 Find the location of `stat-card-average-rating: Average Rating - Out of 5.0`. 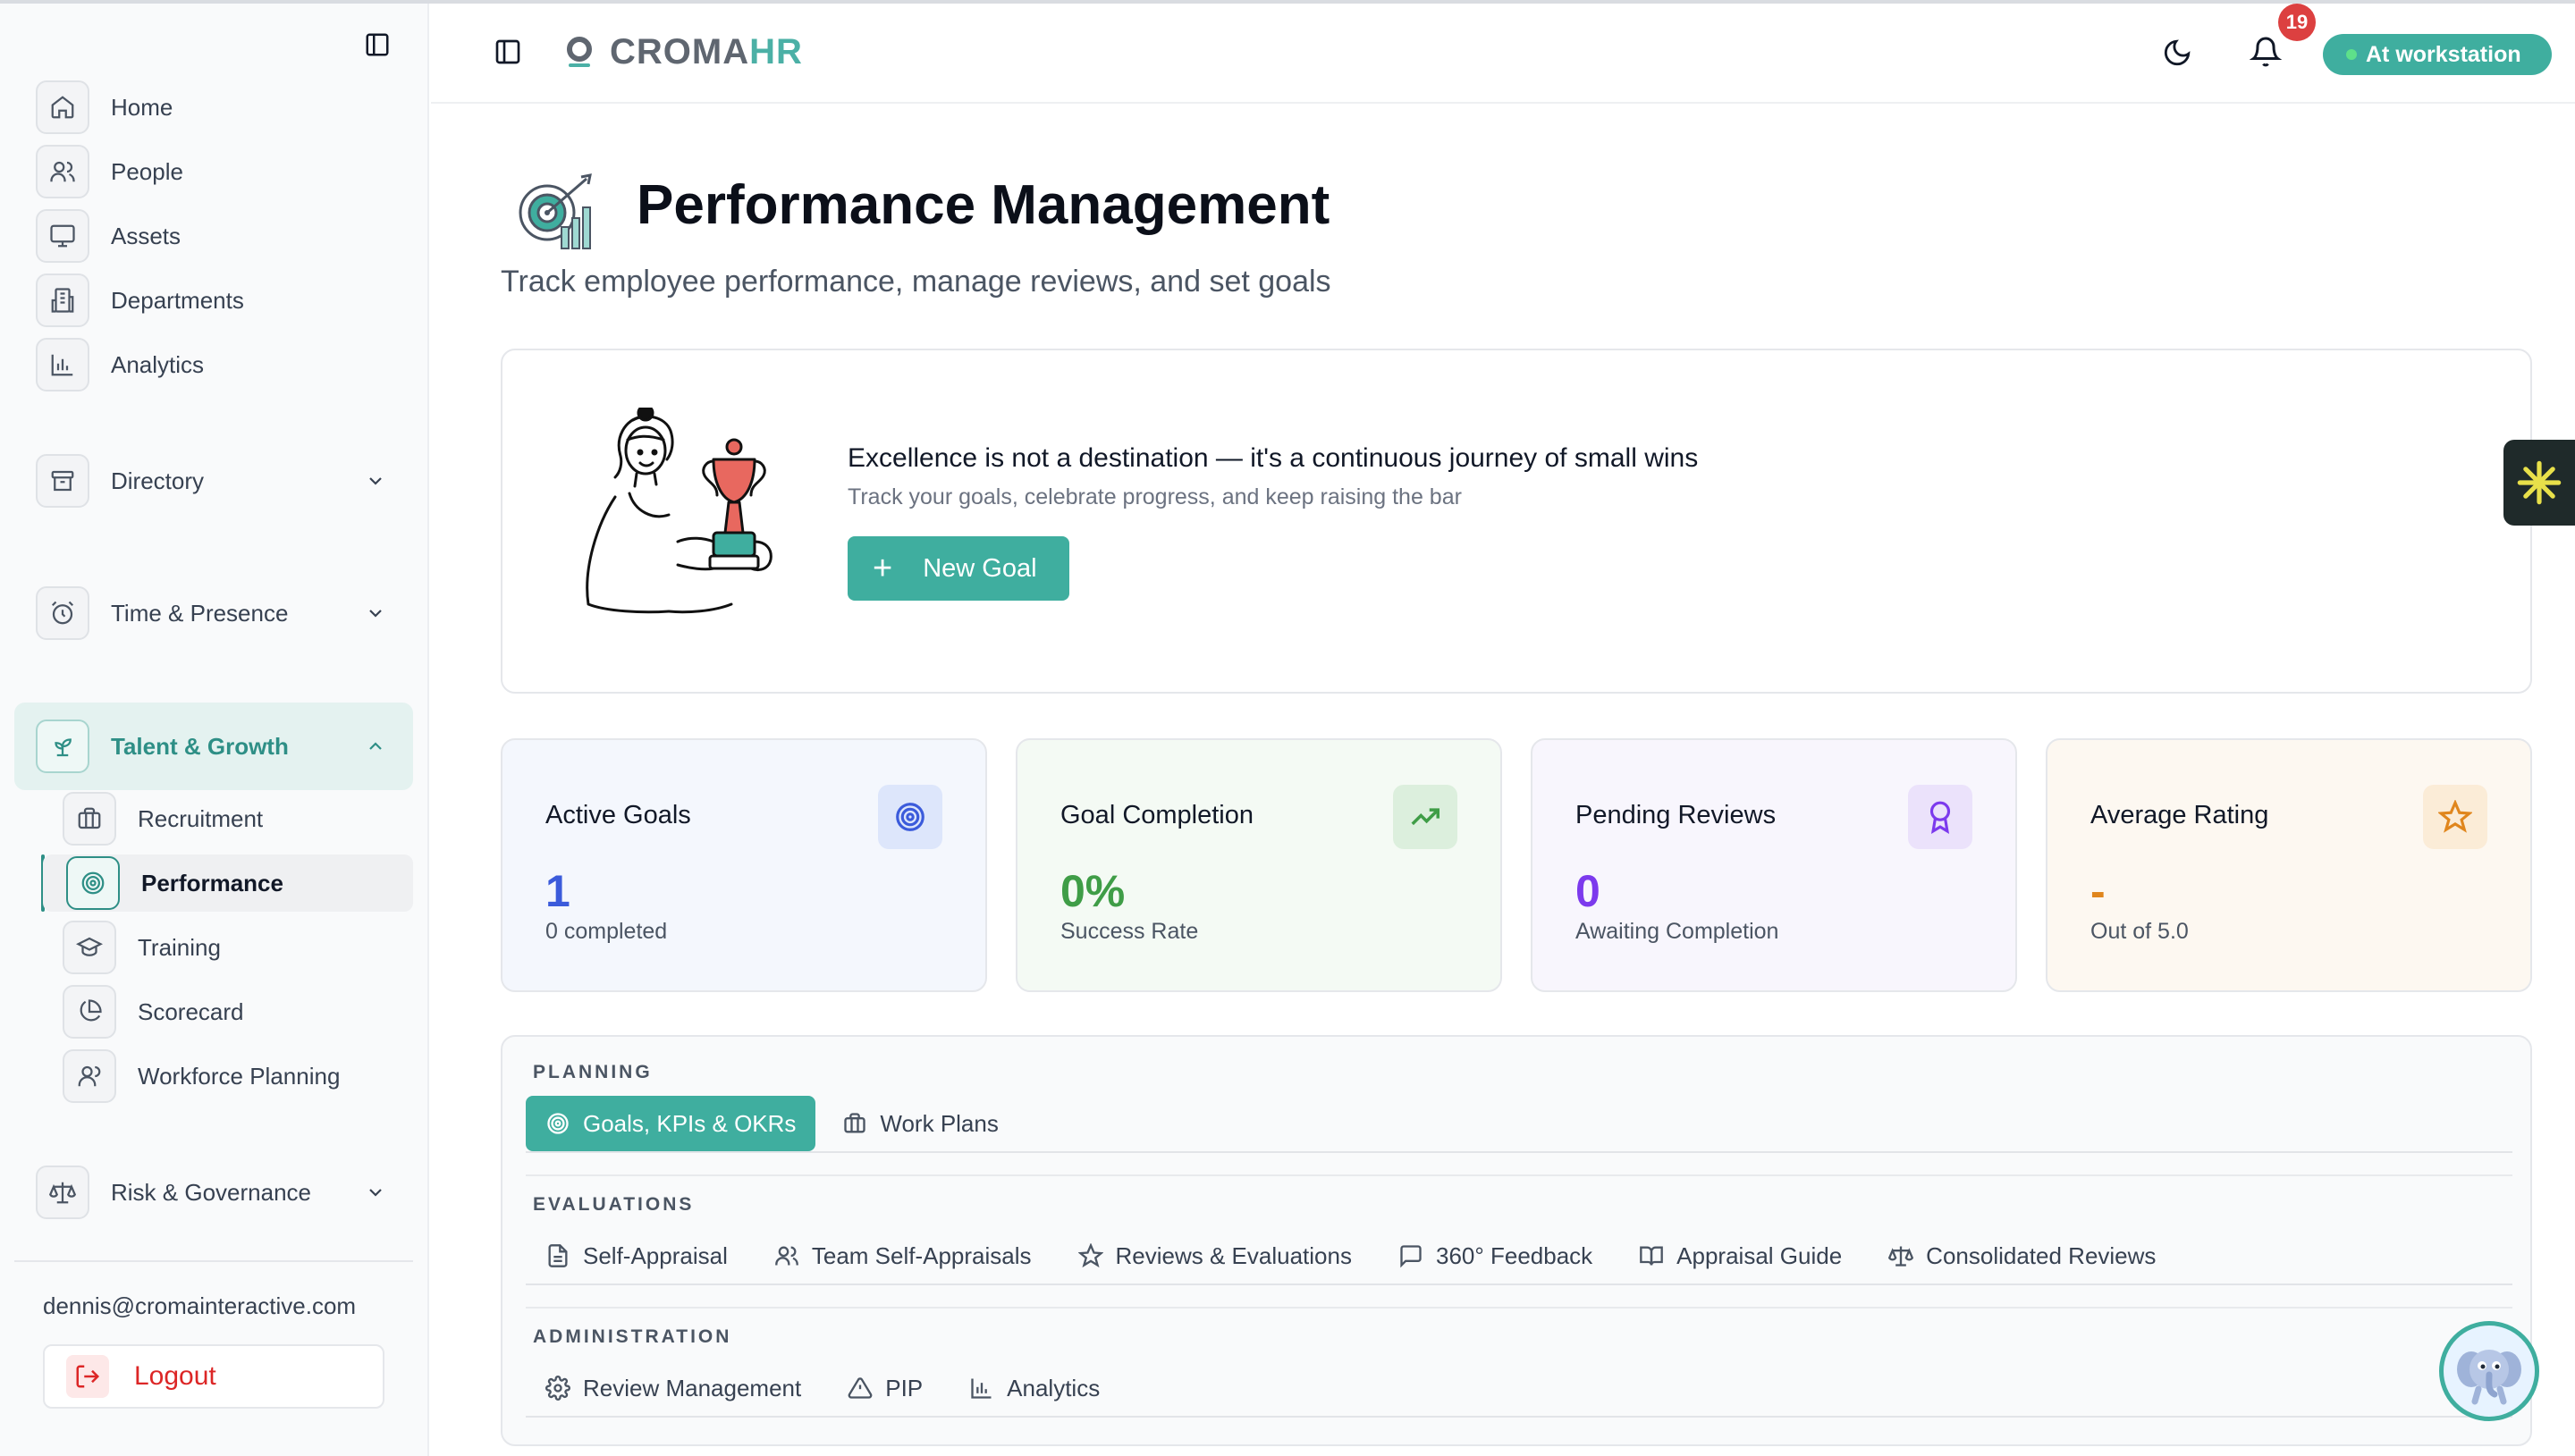

stat-card-average-rating: Average Rating - Out of 5.0 is located at coordinates (2289, 865).